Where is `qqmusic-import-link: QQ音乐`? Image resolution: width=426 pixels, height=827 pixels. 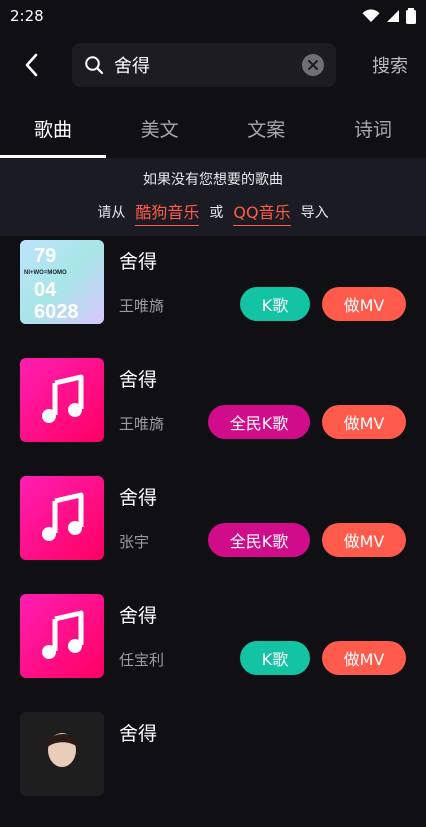 qqmusic-import-link: QQ音乐 is located at coordinates (262, 212).